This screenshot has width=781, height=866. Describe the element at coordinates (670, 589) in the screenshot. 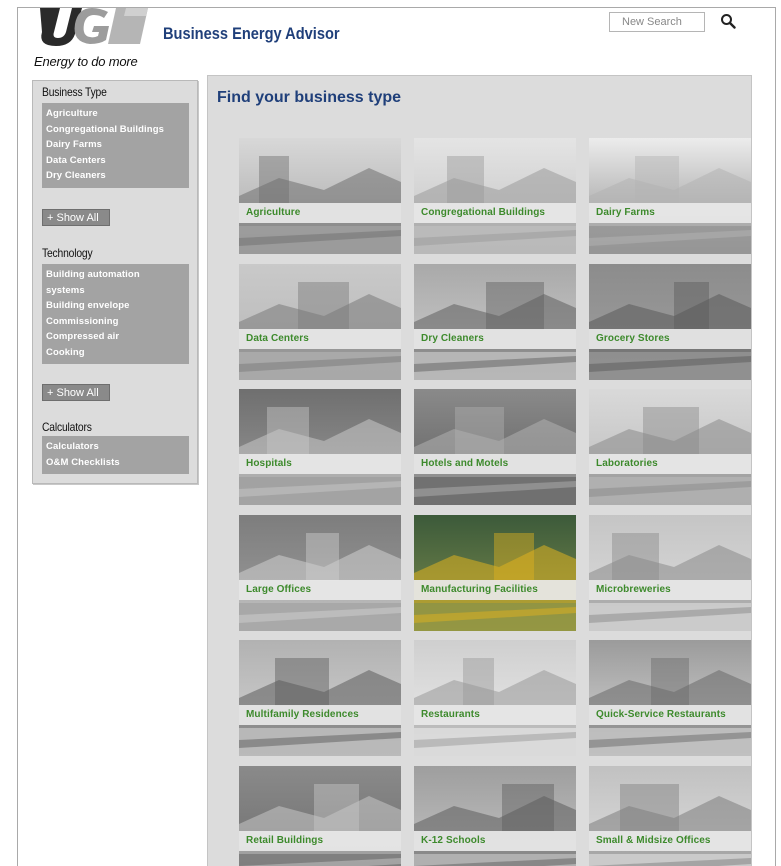

I see `tile-label: Microbreweries` at that location.